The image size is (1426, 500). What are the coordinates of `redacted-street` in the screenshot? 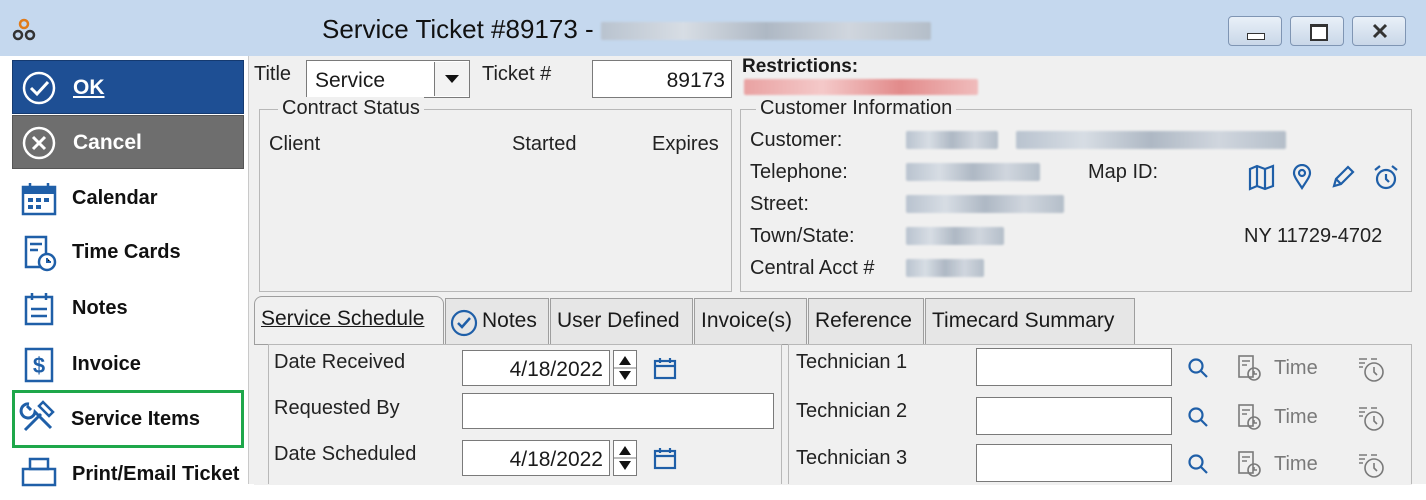 It's located at (985, 204).